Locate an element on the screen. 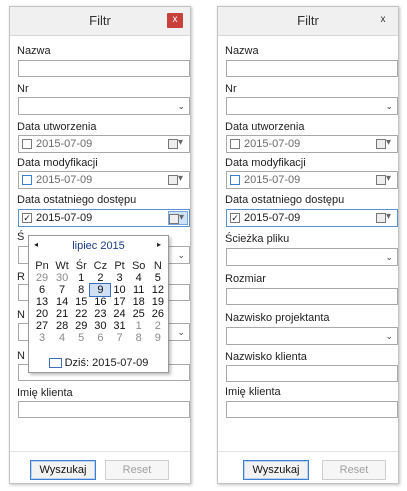  calendar-day: 14 is located at coordinates (62, 302).